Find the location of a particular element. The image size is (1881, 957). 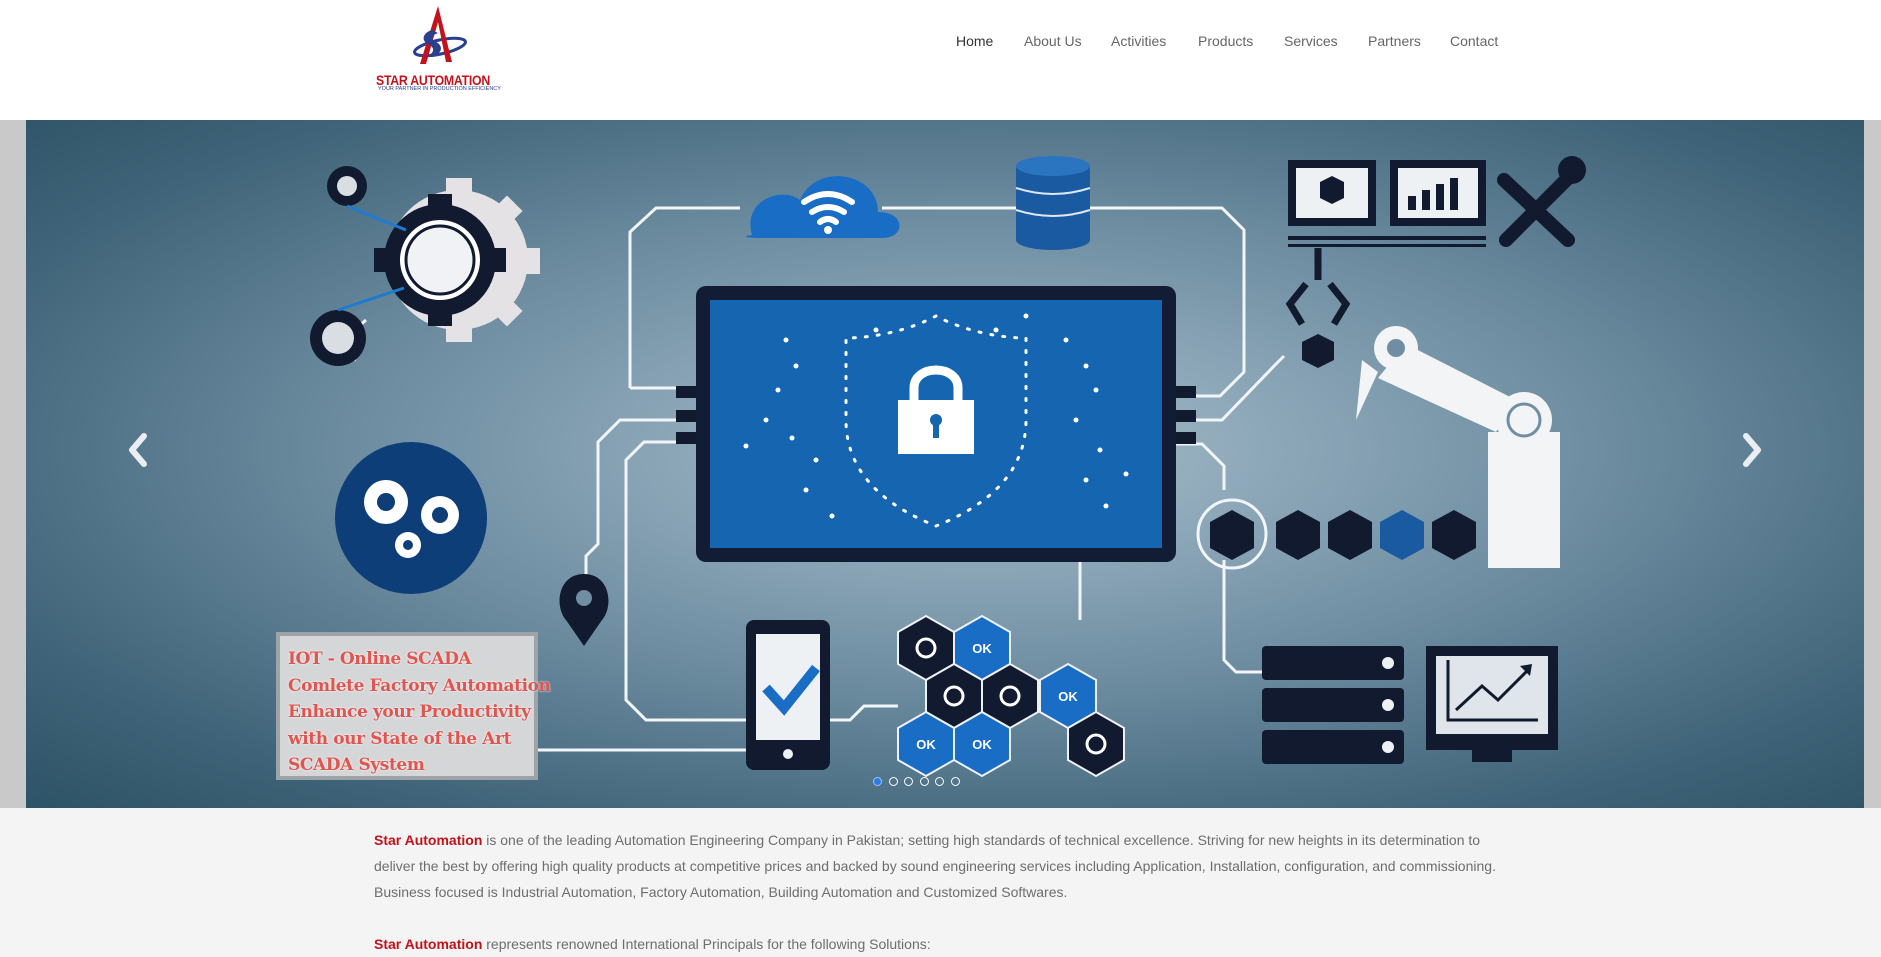

nav-item-about-us: About Us is located at coordinates (1053, 41).